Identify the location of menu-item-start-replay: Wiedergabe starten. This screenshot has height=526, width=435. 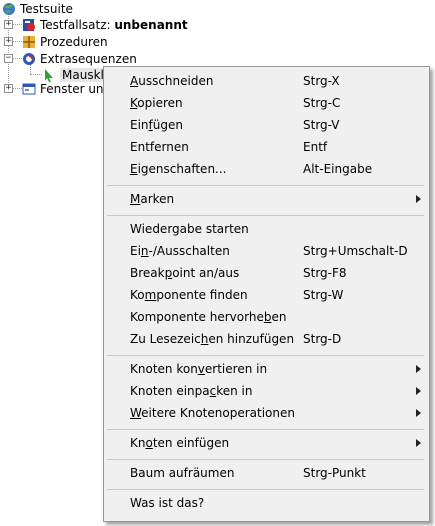
(266, 229).